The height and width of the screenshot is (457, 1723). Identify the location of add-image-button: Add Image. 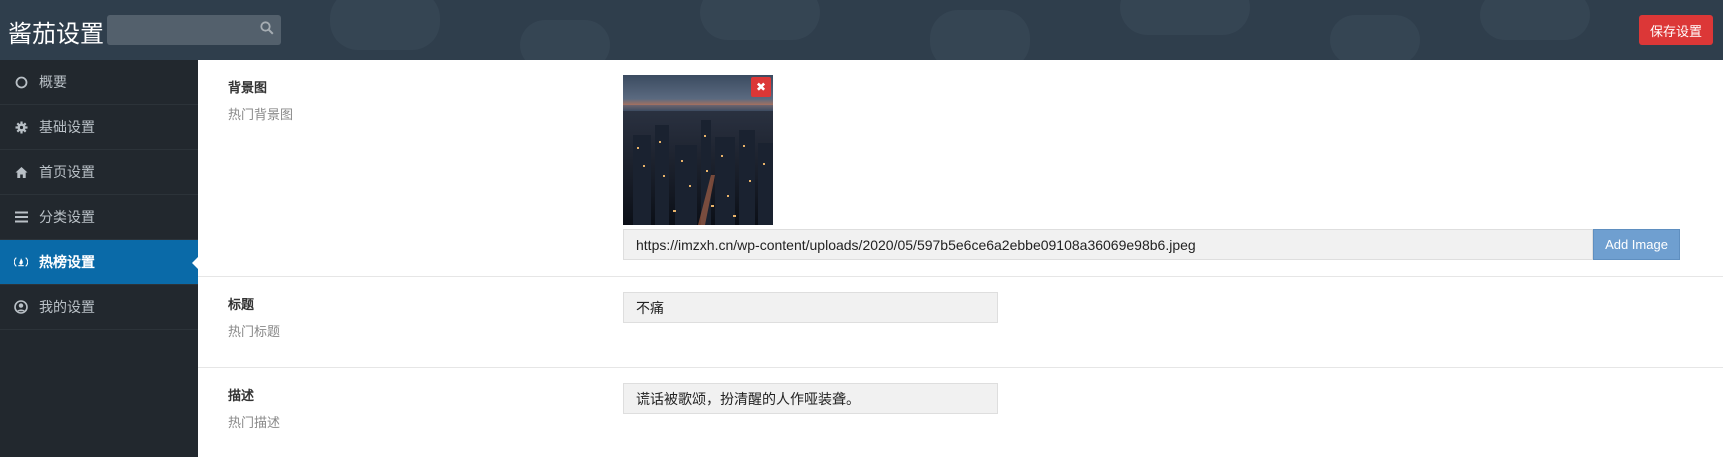
(1636, 244).